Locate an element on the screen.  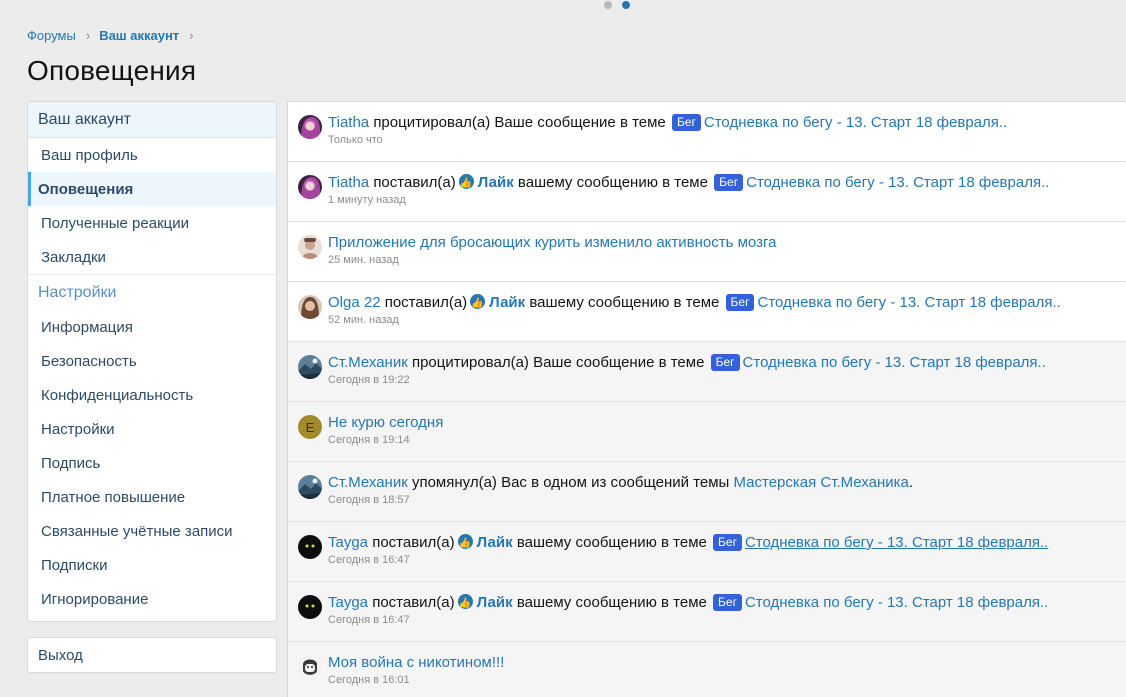
alert-timestamp: 25 мин. назад is located at coordinates (363, 260).